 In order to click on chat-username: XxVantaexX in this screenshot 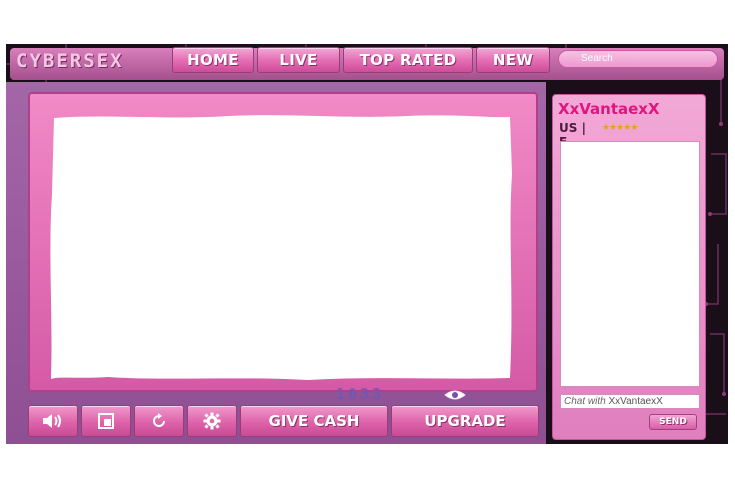, I will do `click(630, 109)`.